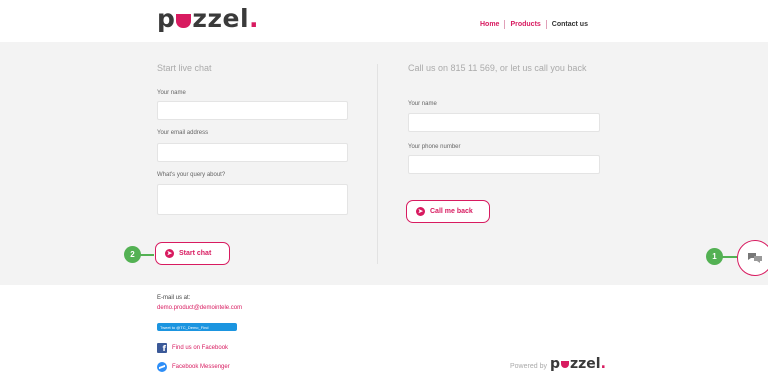  I want to click on messenger-link: Facebook Messenger, so click(201, 367).